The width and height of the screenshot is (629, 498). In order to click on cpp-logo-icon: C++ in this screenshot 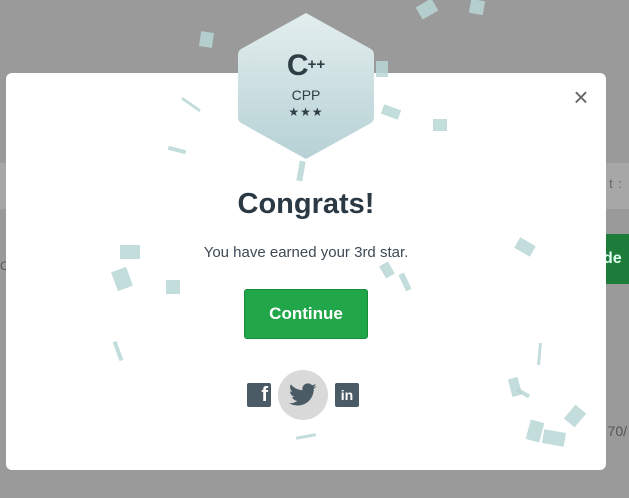, I will do `click(306, 65)`.